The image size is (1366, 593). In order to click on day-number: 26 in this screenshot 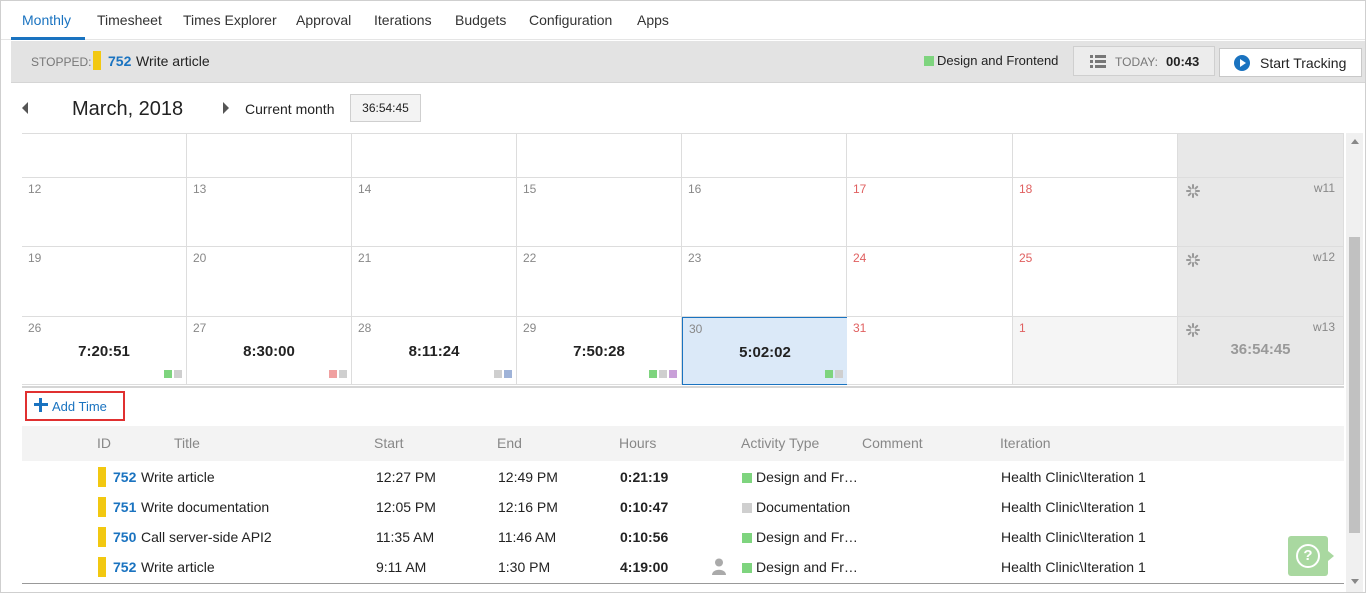, I will do `click(35, 328)`.